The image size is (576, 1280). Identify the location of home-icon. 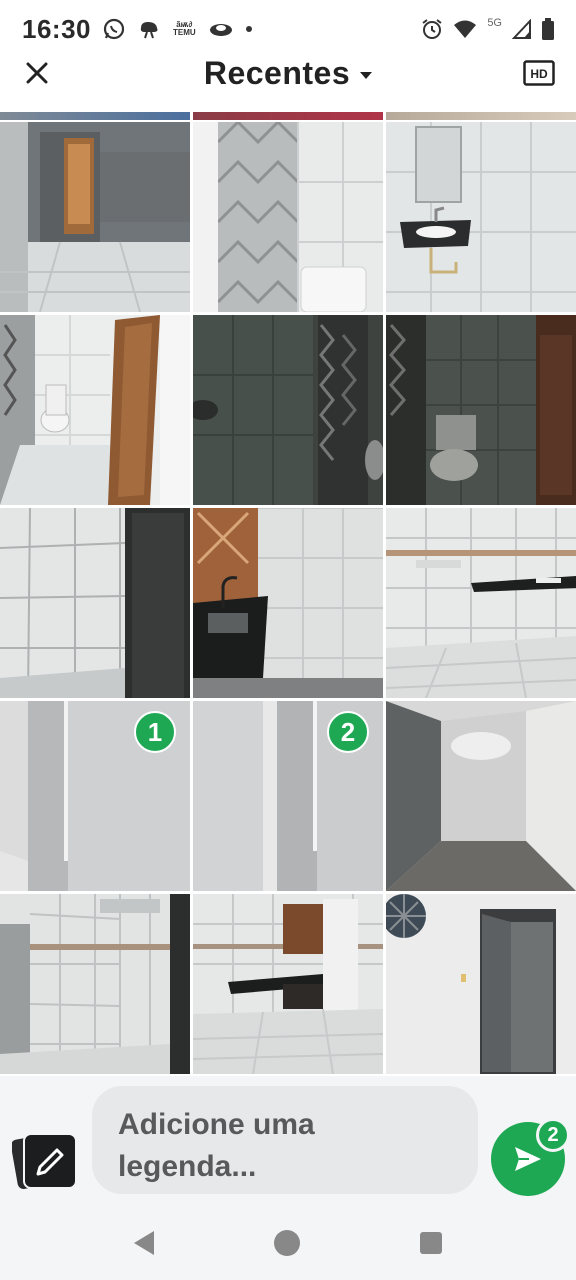
(287, 1243).